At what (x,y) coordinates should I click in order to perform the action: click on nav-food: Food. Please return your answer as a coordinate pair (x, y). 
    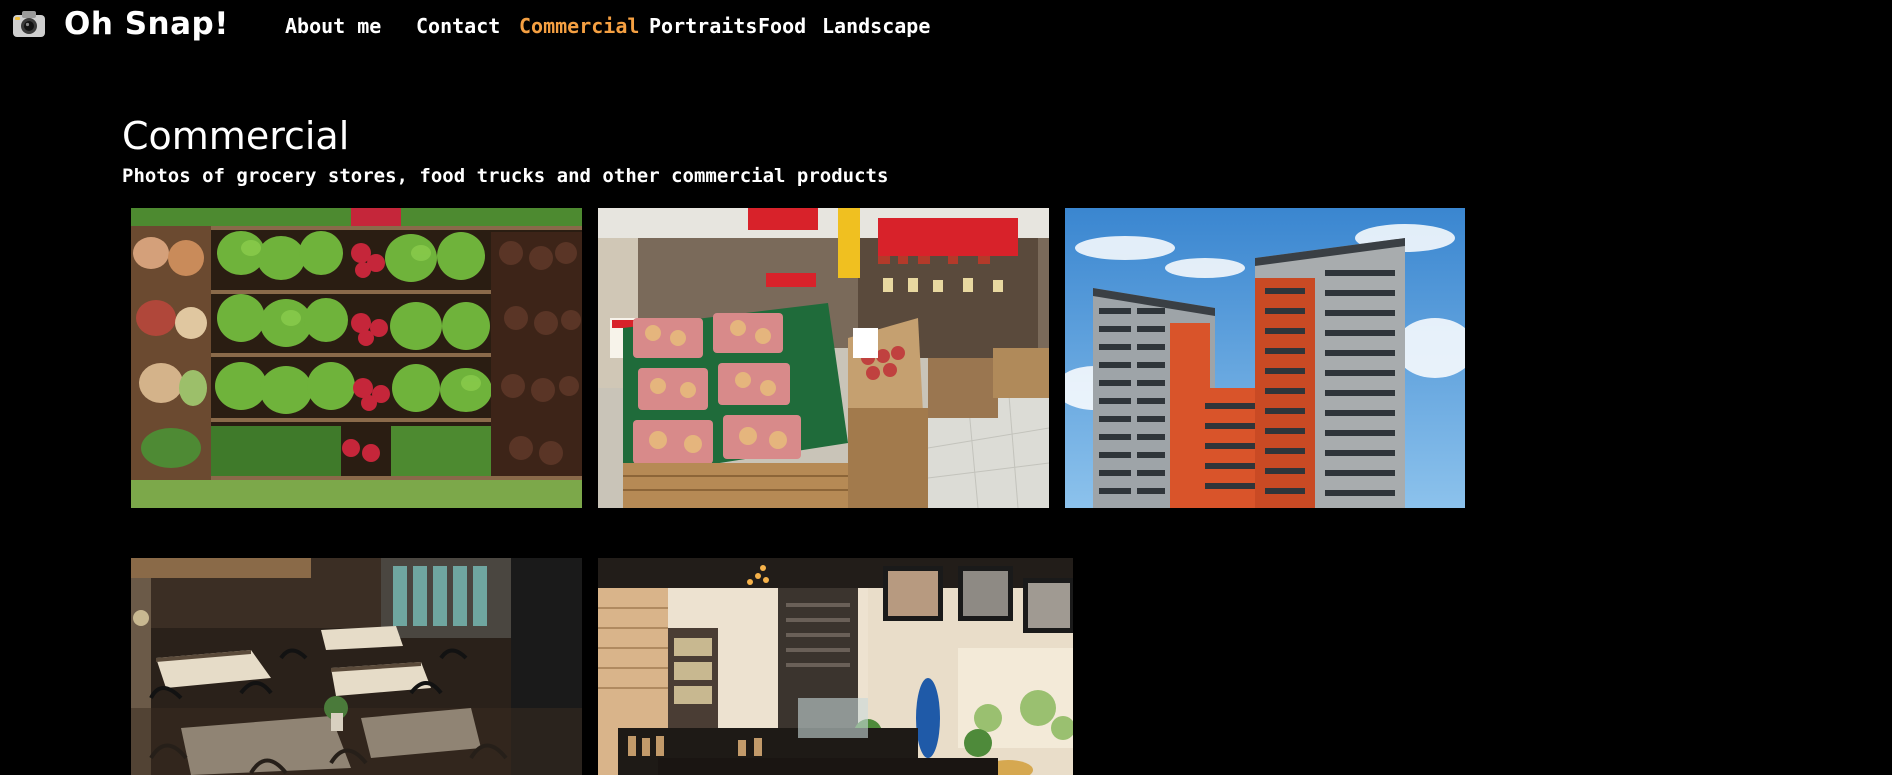
    Looking at the image, I should click on (782, 26).